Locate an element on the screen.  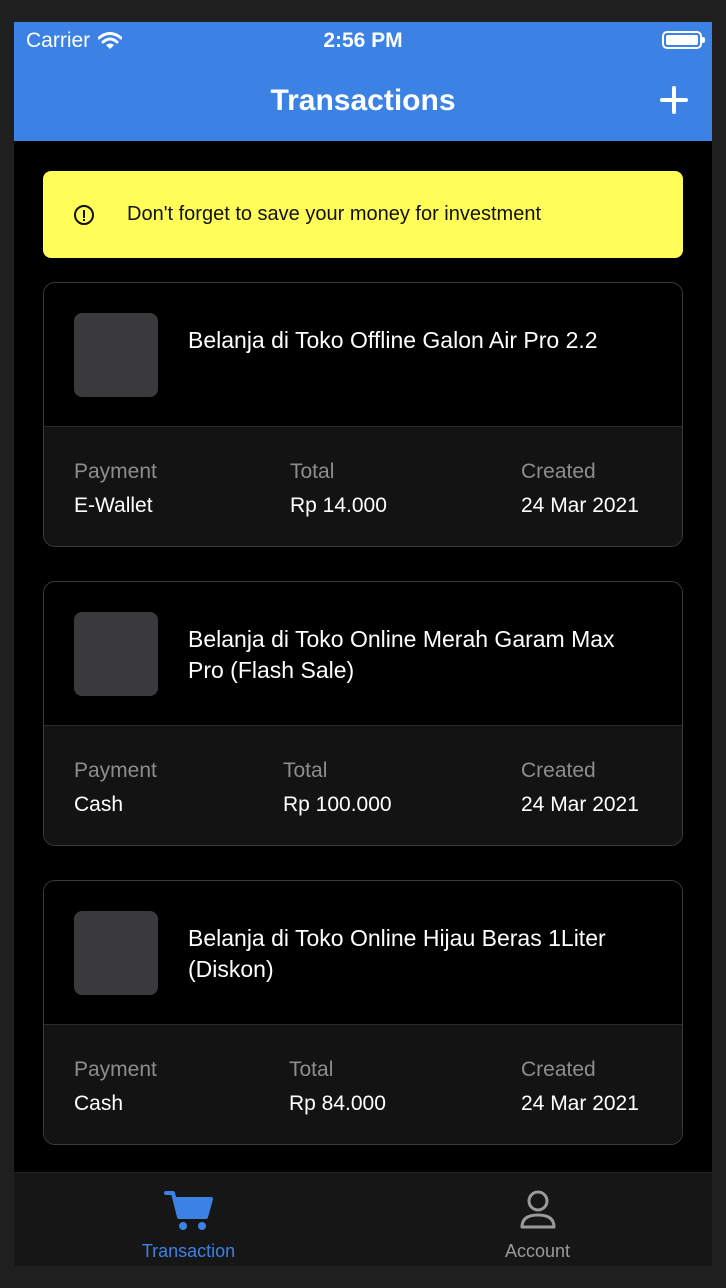
tab-account: Account is located at coordinates (537, 1219).